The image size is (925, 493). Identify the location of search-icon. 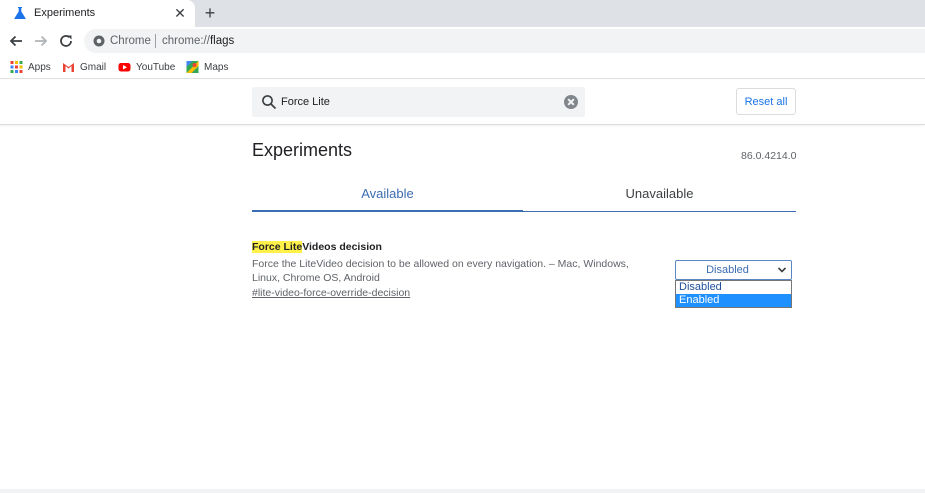
(269, 102).